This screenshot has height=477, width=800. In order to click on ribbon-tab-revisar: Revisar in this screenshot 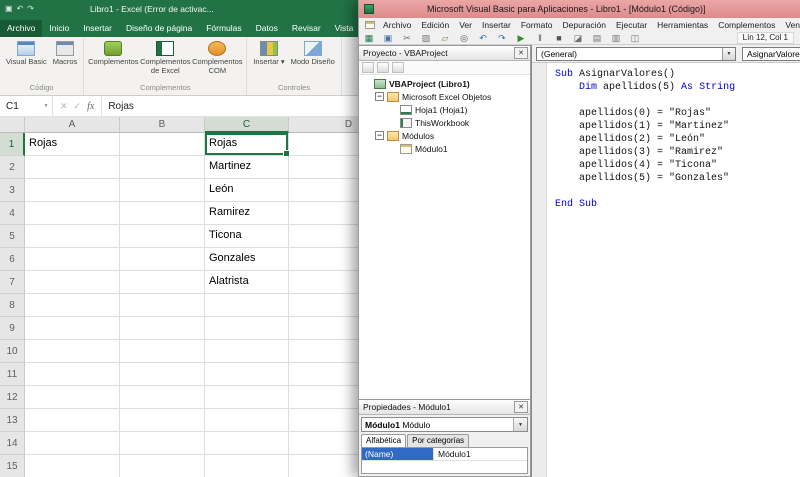, I will do `click(306, 28)`.